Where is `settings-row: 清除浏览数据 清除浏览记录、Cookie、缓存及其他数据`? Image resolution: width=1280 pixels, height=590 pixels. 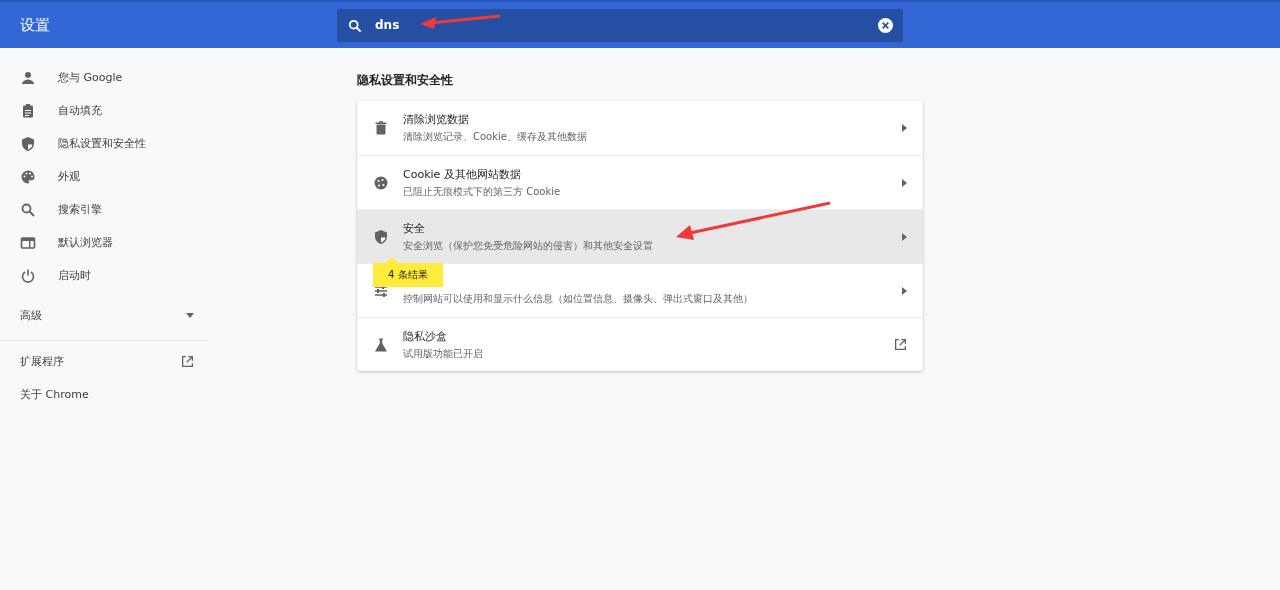
settings-row: 清除浏览数据 清除浏览记录、Cookie、缓存及其他数据 is located at coordinates (640, 128).